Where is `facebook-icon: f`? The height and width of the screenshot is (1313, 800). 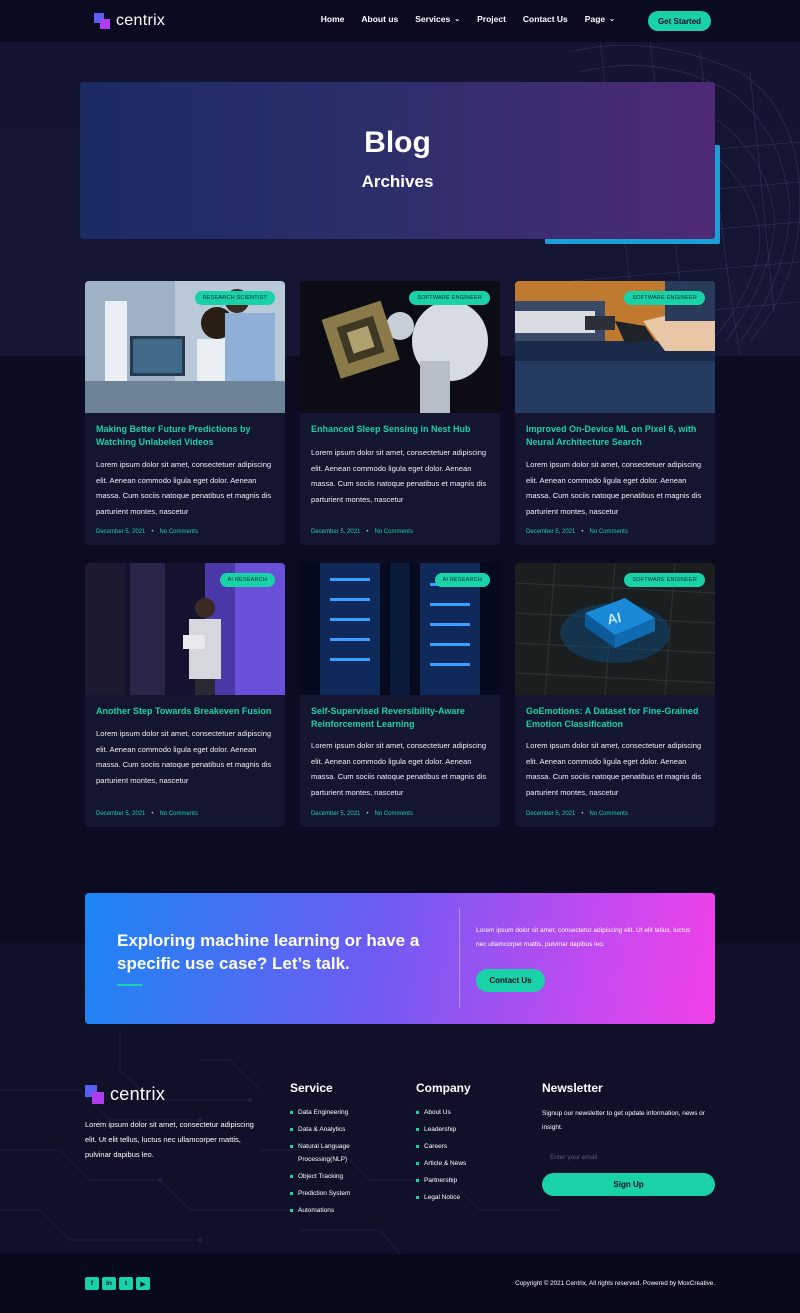 facebook-icon: f is located at coordinates (92, 1283).